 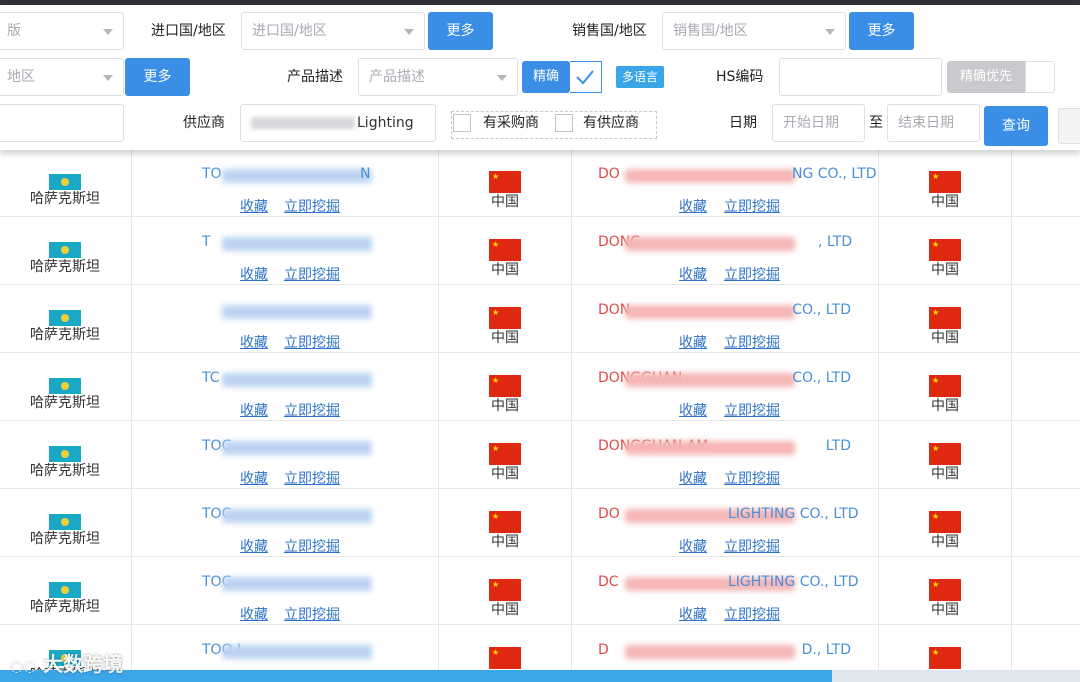 What do you see at coordinates (986, 77) in the screenshot?
I see `precise-priority-button: 精确优先` at bounding box center [986, 77].